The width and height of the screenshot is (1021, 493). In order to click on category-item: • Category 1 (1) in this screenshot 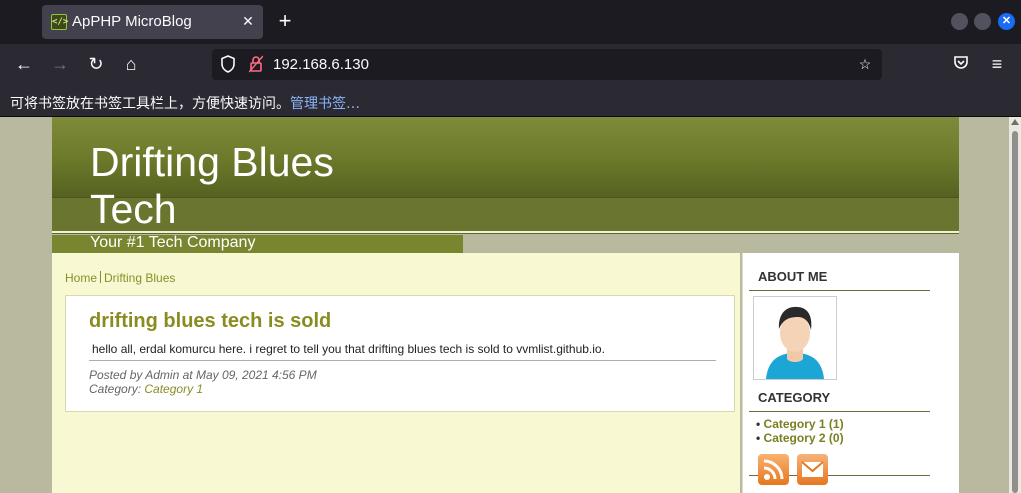, I will do `click(800, 424)`.